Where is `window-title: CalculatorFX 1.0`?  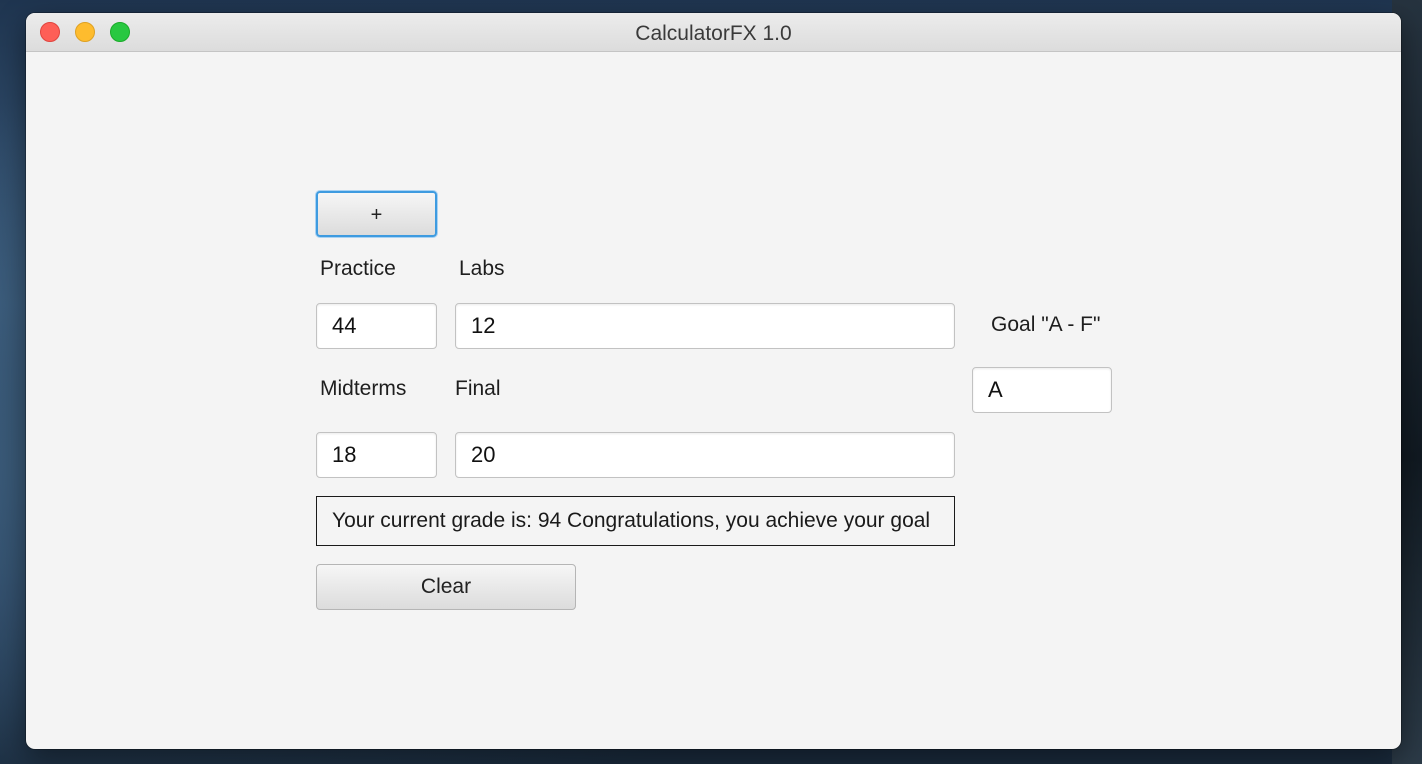
window-title: CalculatorFX 1.0 is located at coordinates (713, 33).